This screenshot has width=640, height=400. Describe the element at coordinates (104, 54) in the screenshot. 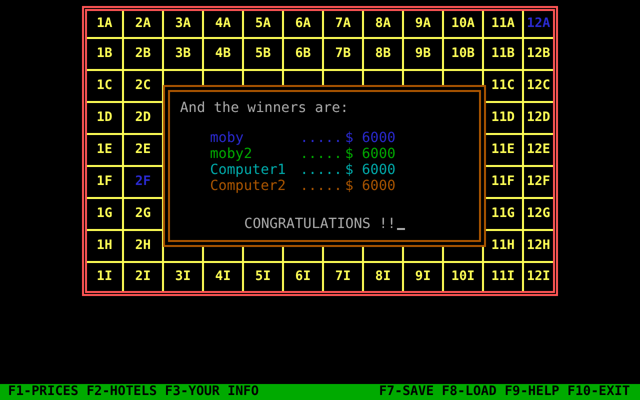

I see `square-label: 1B` at that location.